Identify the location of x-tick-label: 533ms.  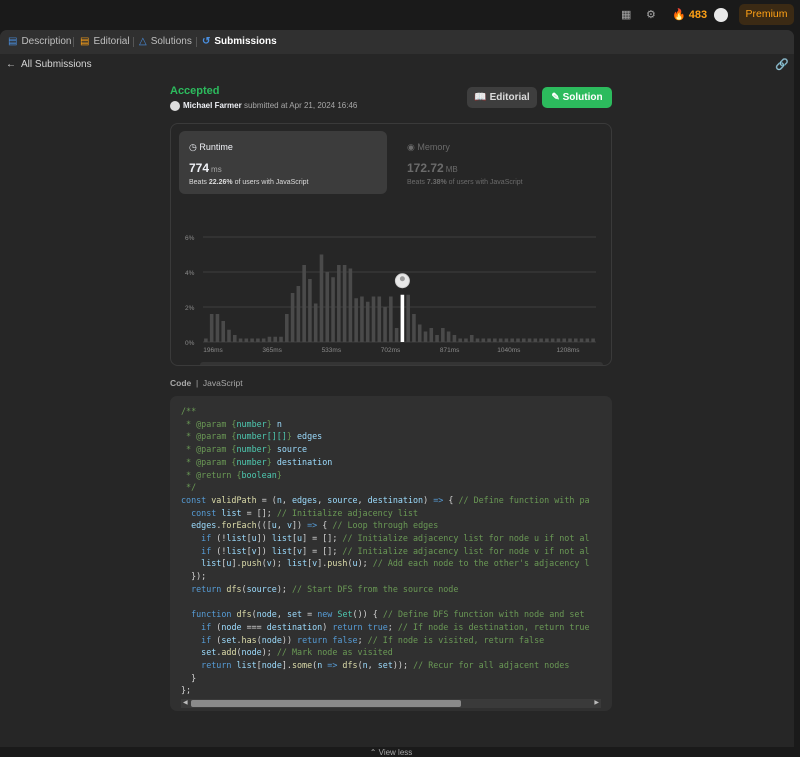
(332, 350).